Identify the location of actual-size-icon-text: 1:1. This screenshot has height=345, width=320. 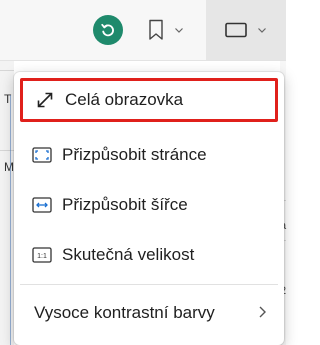
(42, 256).